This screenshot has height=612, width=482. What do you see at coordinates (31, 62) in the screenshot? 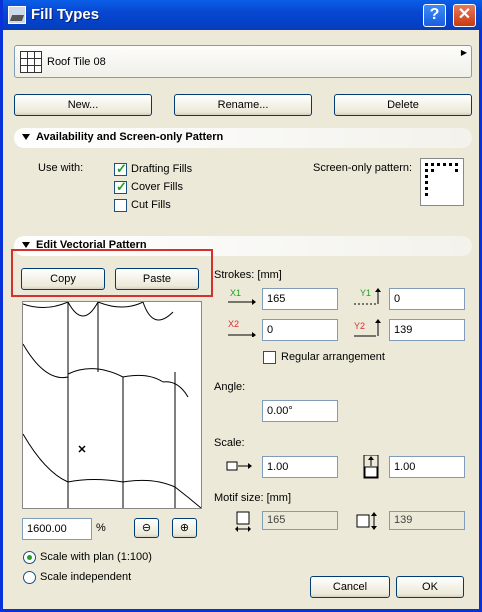
I see `tile-grid-icon` at bounding box center [31, 62].